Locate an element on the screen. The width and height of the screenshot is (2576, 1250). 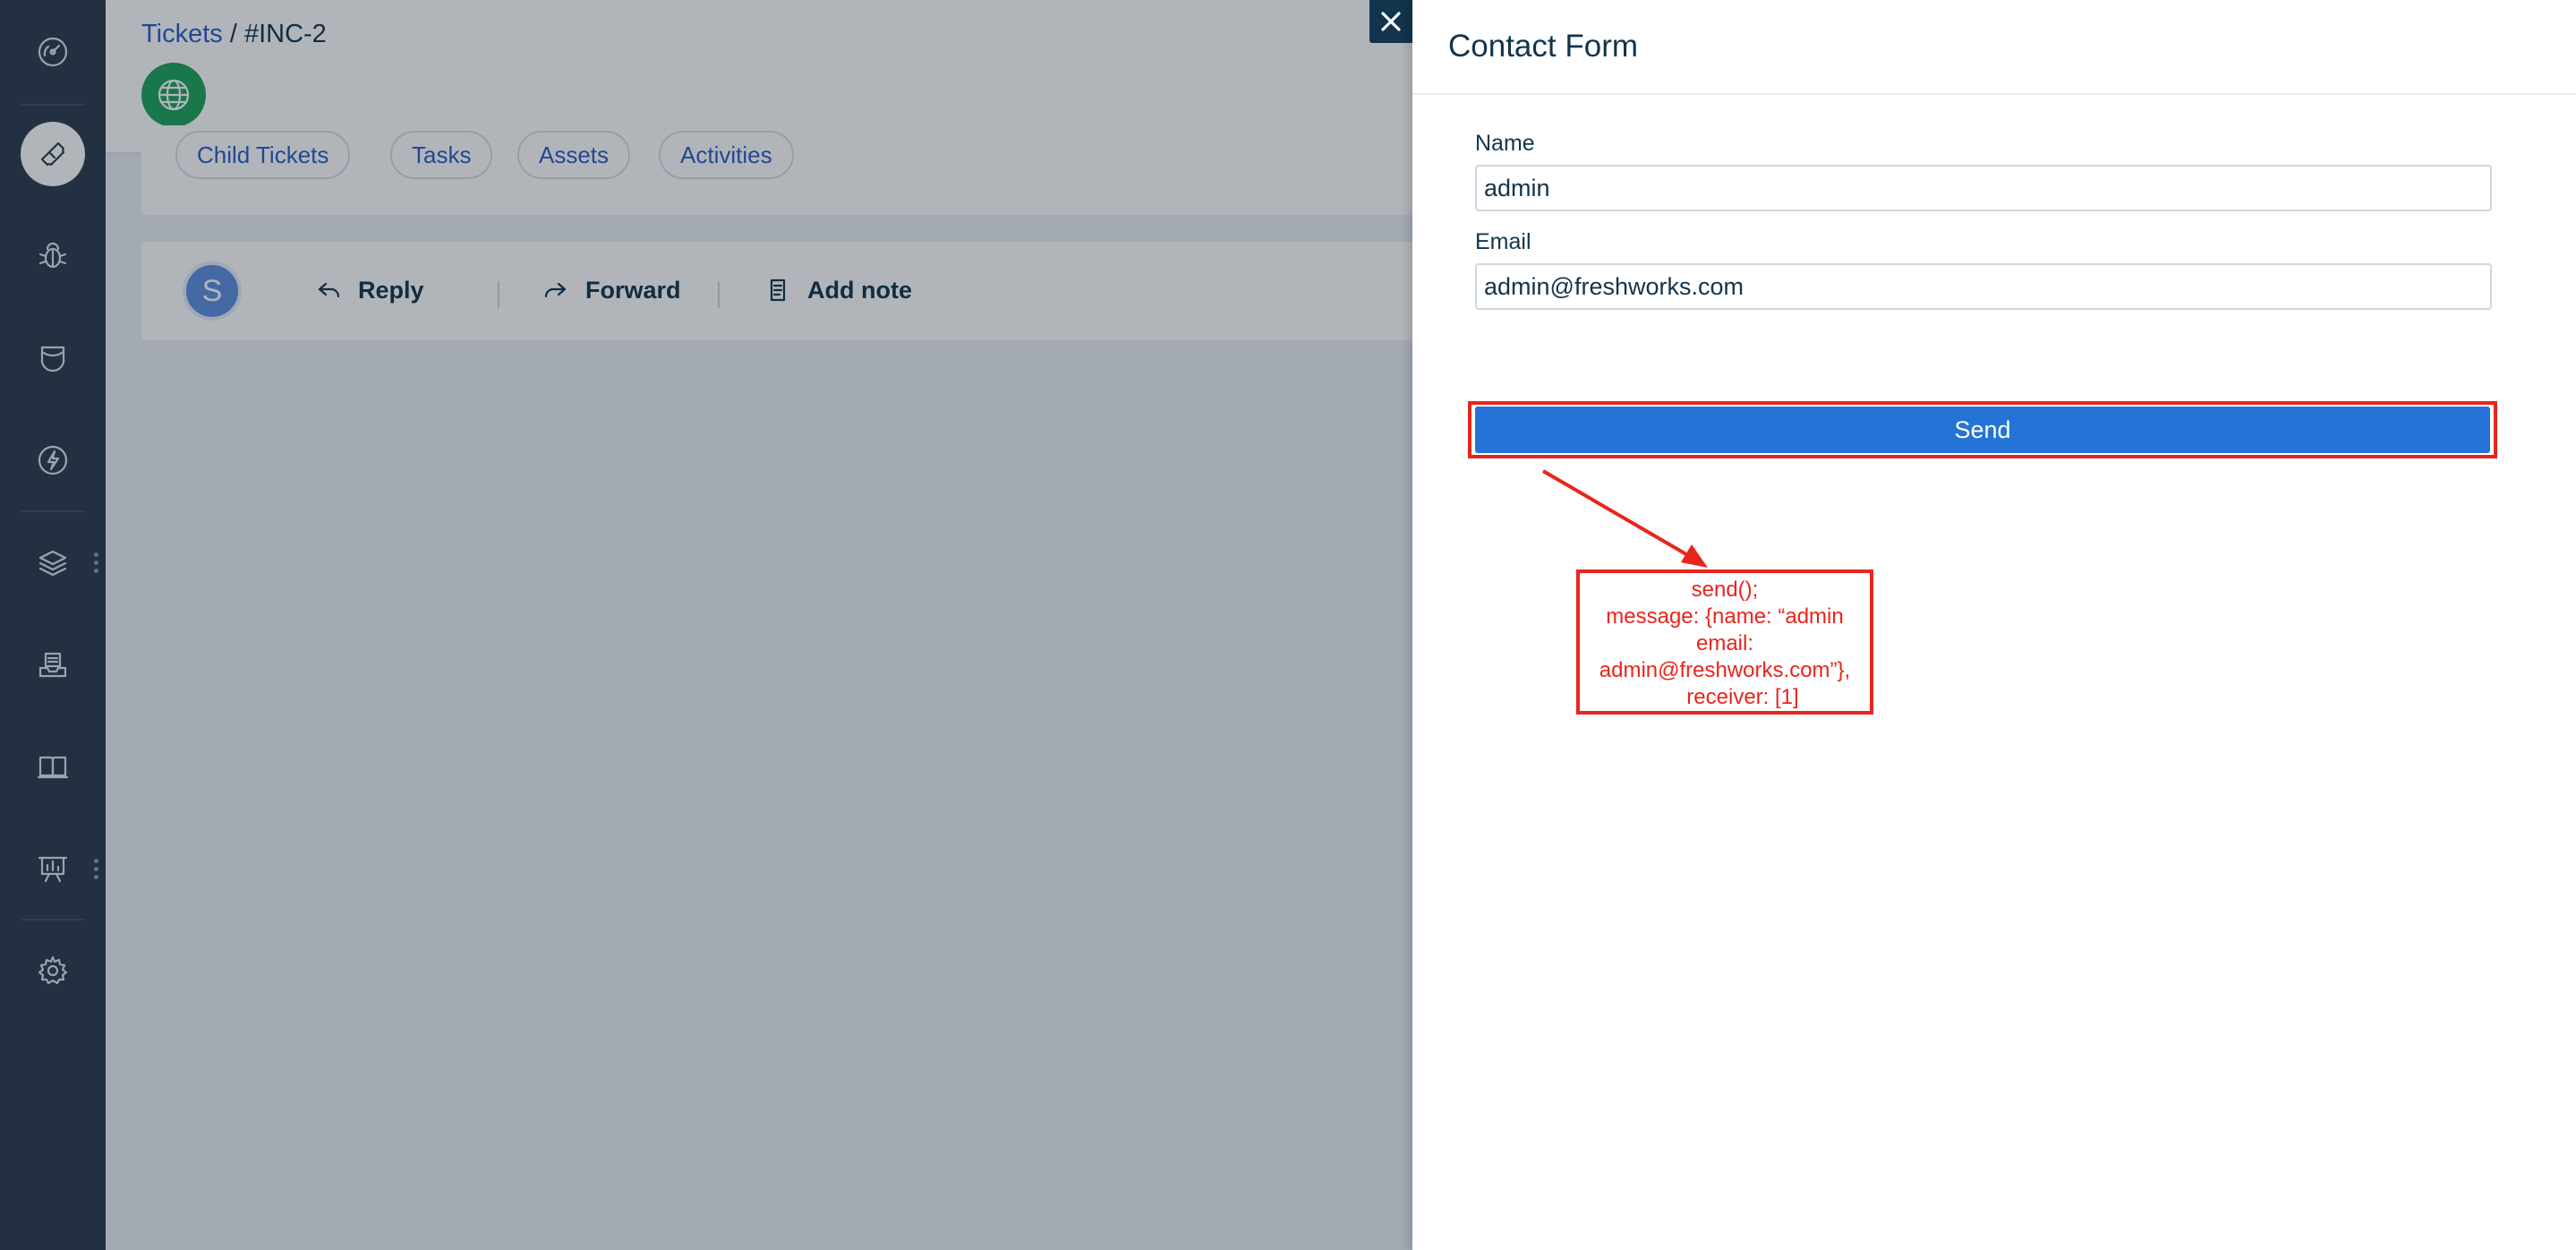
name-field: admin is located at coordinates (1983, 188).